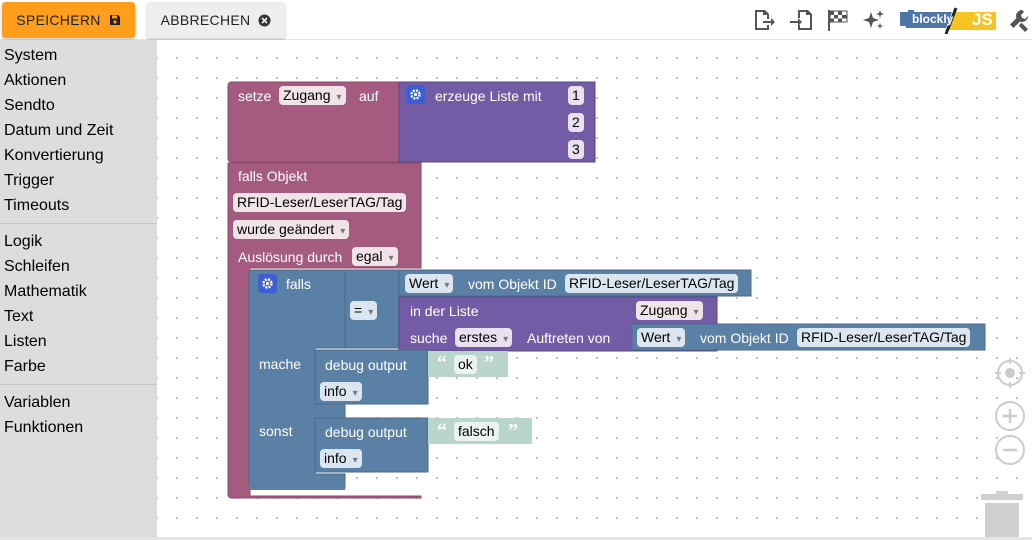  I want to click on target-icon, so click(1010, 373).